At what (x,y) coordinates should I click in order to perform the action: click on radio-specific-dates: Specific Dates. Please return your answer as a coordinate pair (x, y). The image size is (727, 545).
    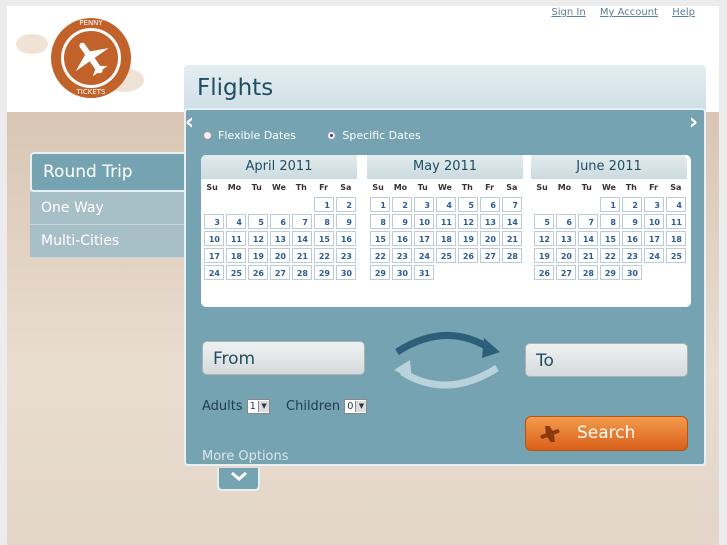
    Looking at the image, I should click on (374, 135).